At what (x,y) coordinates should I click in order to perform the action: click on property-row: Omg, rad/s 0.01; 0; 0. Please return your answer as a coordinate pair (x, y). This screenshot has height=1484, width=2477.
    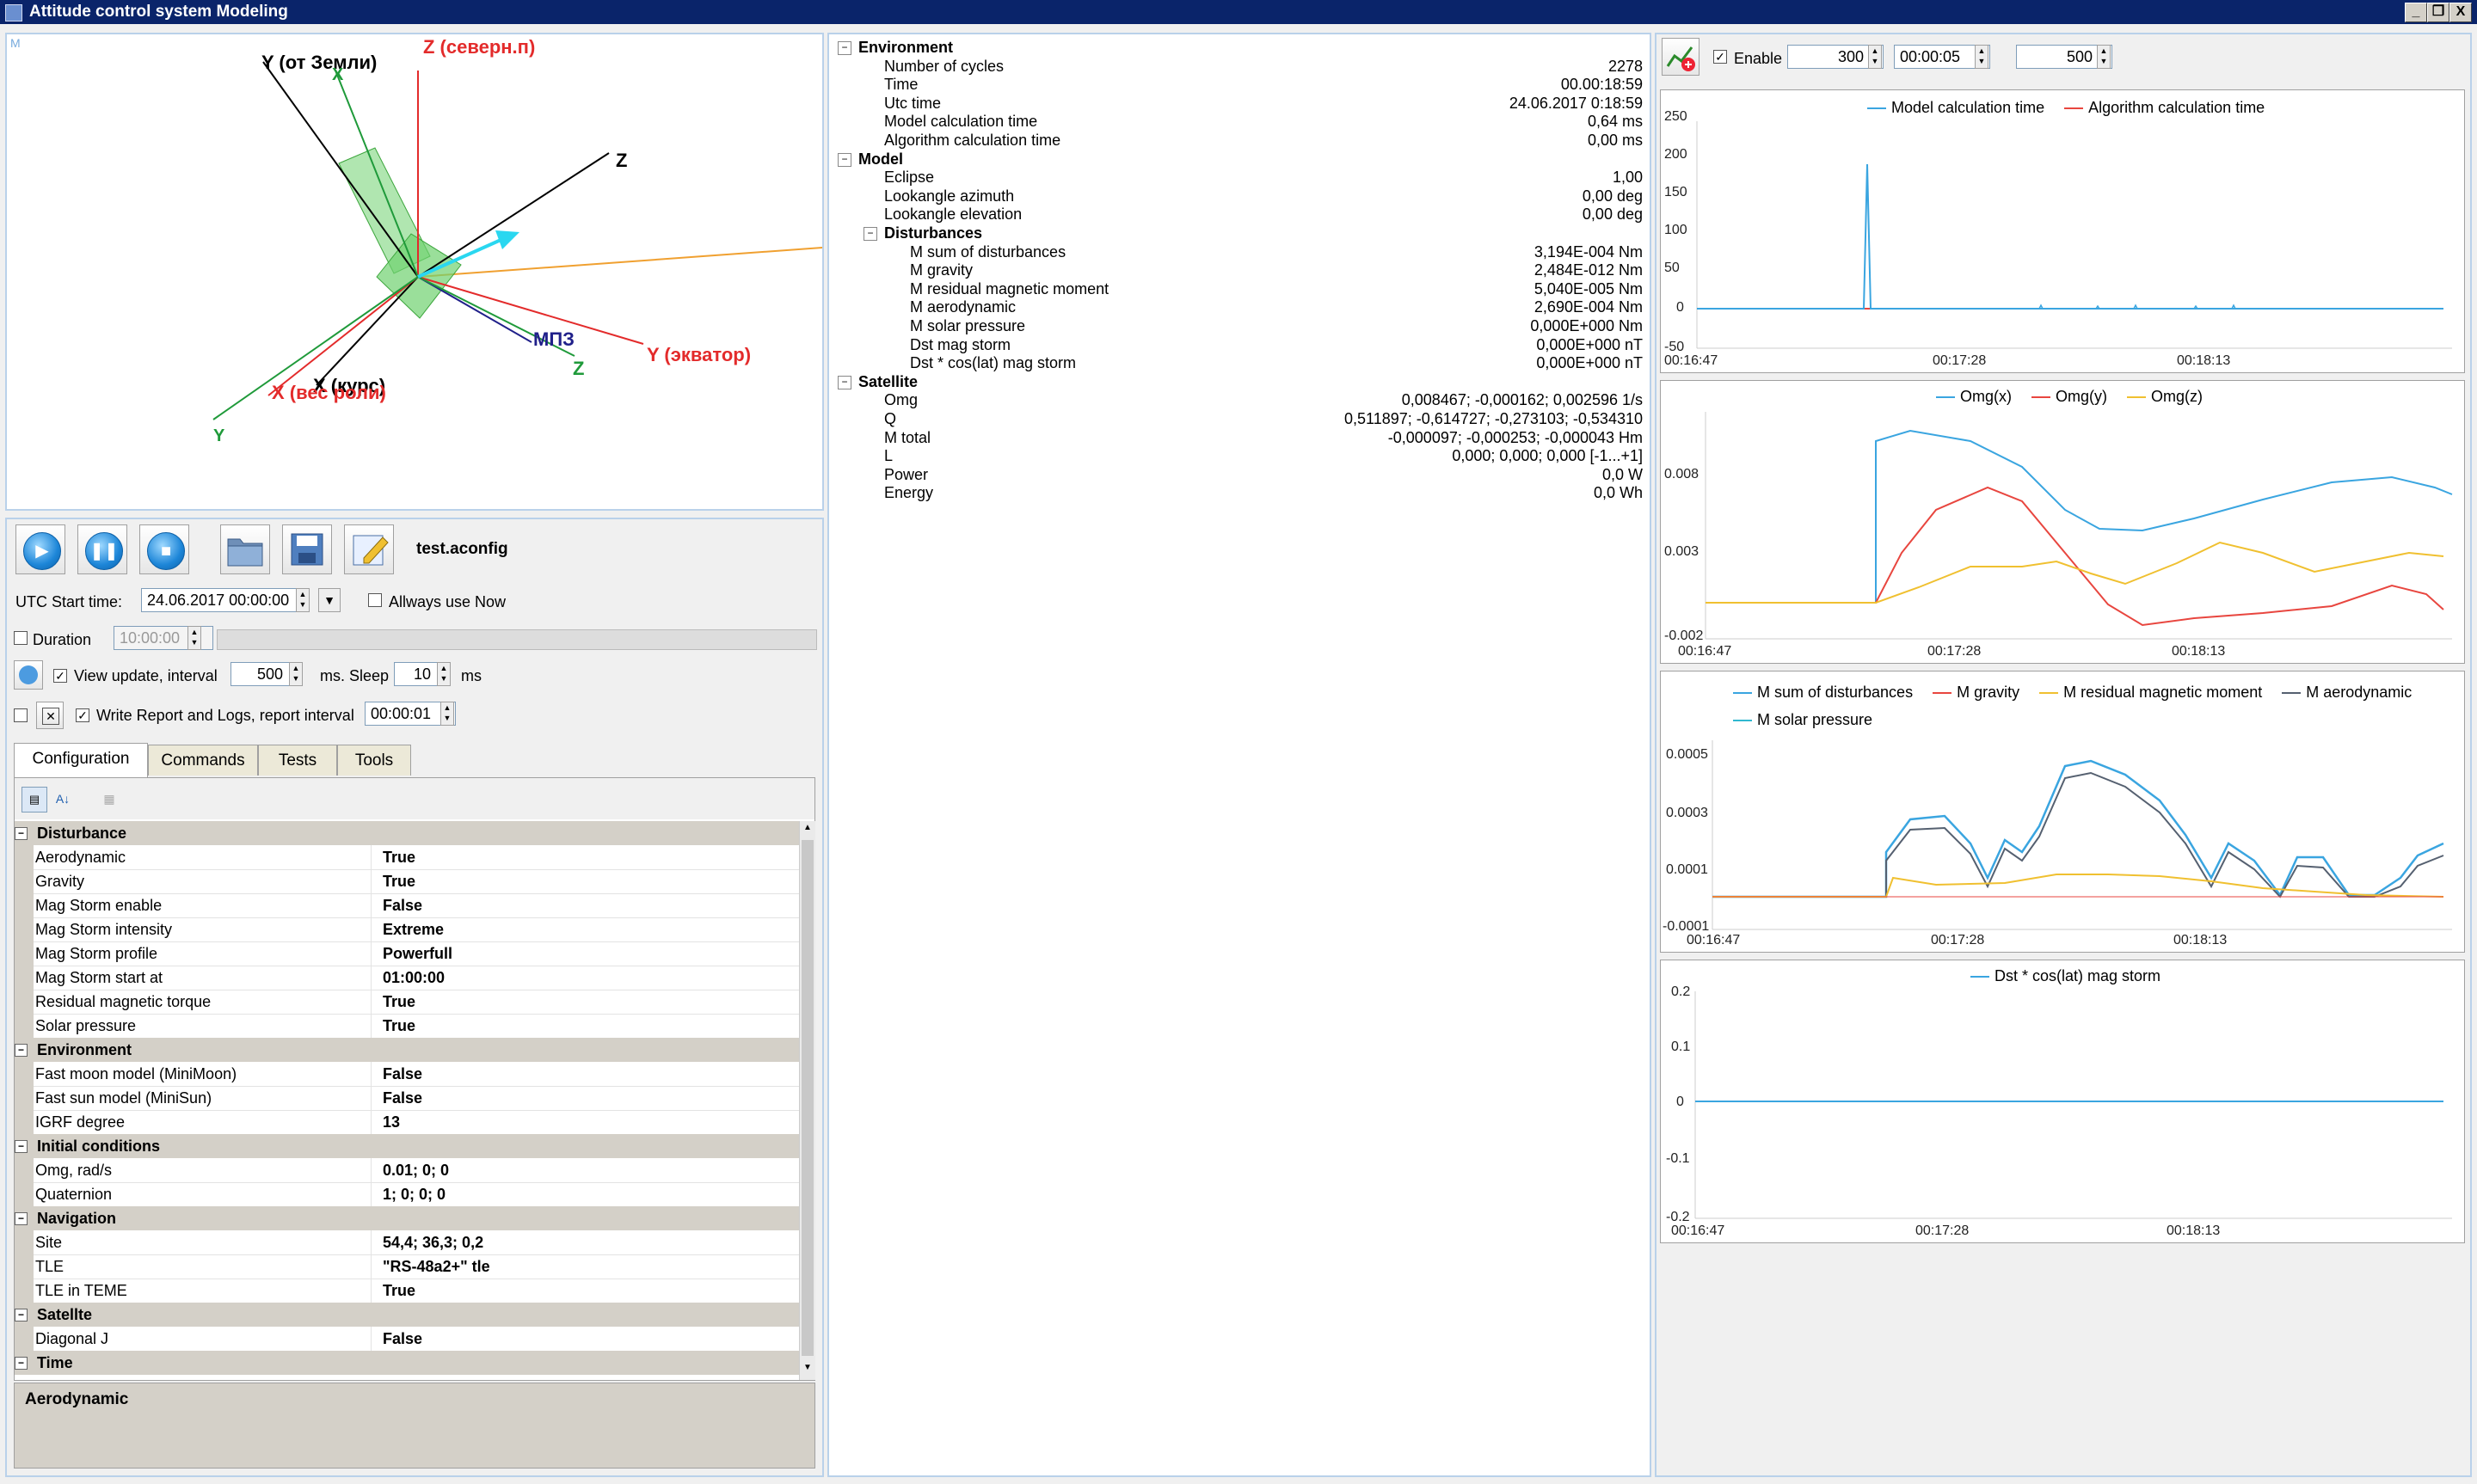
    Looking at the image, I should click on (407, 1170).